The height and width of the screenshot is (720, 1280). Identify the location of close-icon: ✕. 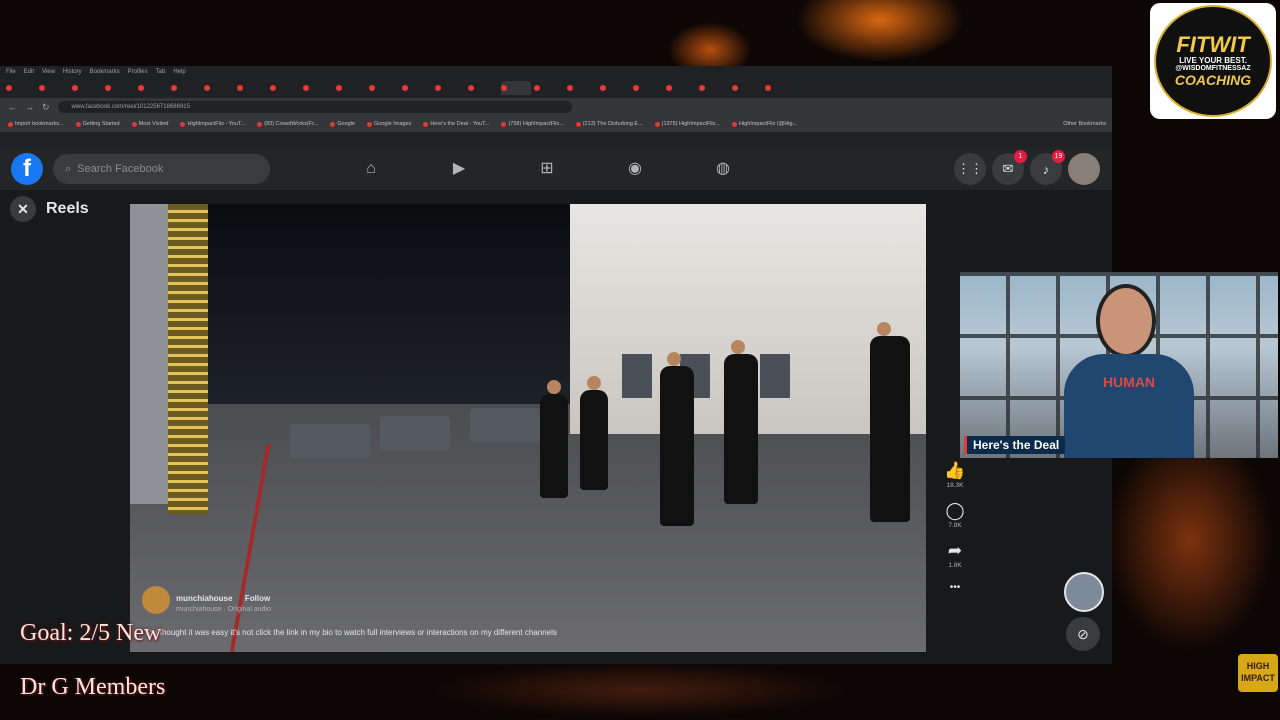
(23, 208).